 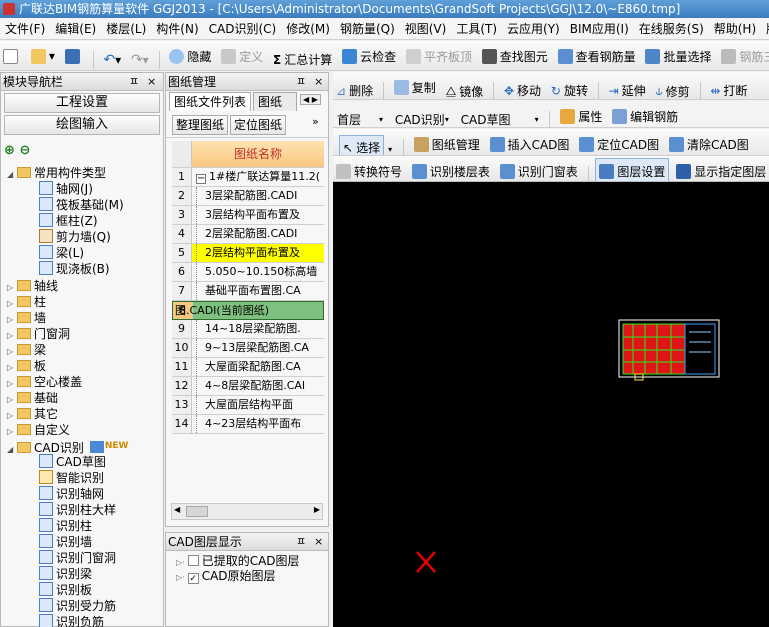 What do you see at coordinates (26, 350) in the screenshot?
I see `tree-group-beam: ▷ 梁` at bounding box center [26, 350].